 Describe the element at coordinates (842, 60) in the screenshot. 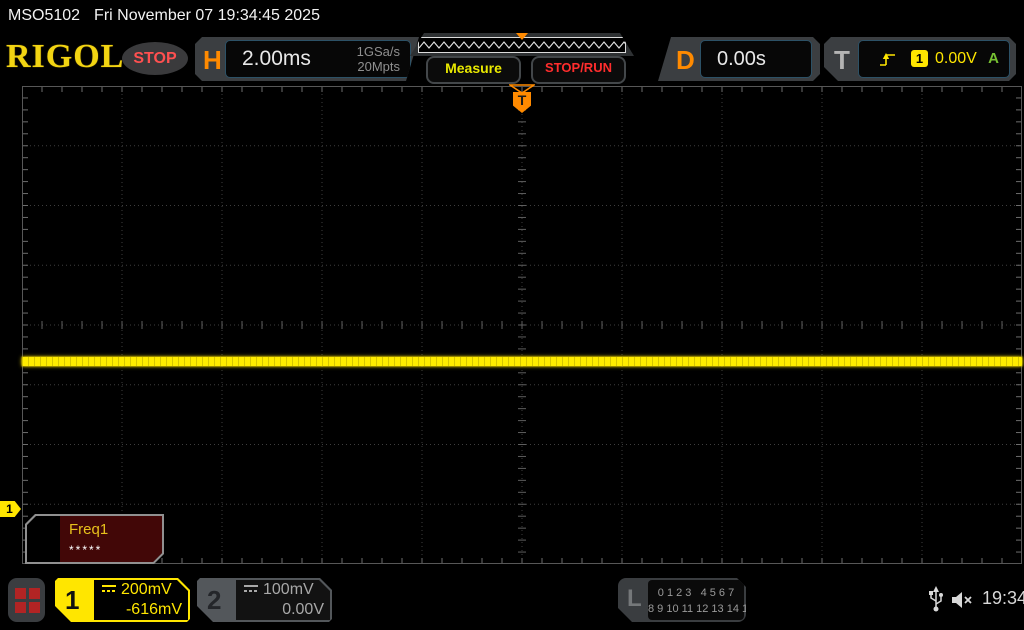

I see `trigger-label: T` at that location.